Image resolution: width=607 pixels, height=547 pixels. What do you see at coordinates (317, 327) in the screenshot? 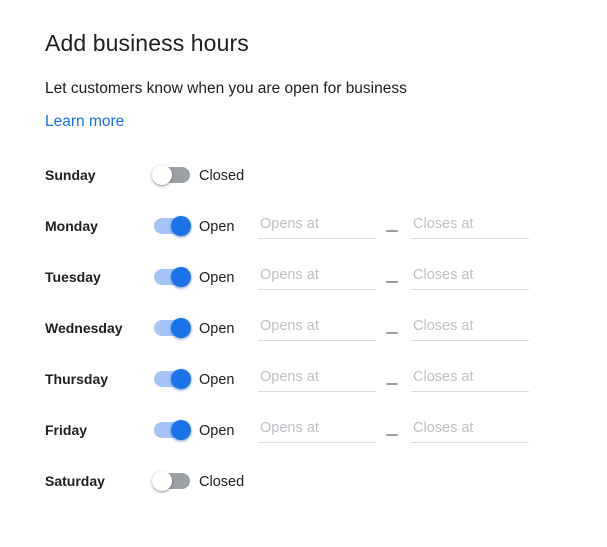
I see `opens-at-input-wednesday` at bounding box center [317, 327].